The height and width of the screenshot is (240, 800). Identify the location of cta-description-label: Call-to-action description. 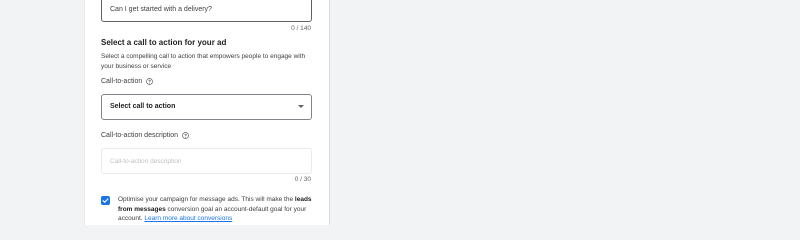
(145, 135).